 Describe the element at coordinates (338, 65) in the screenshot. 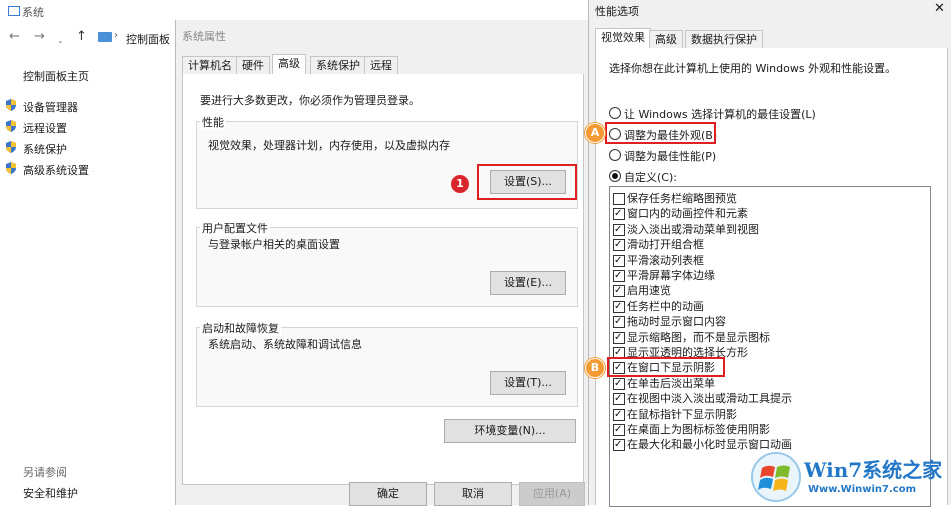

I see `tab-system-protection: 系统保护` at that location.